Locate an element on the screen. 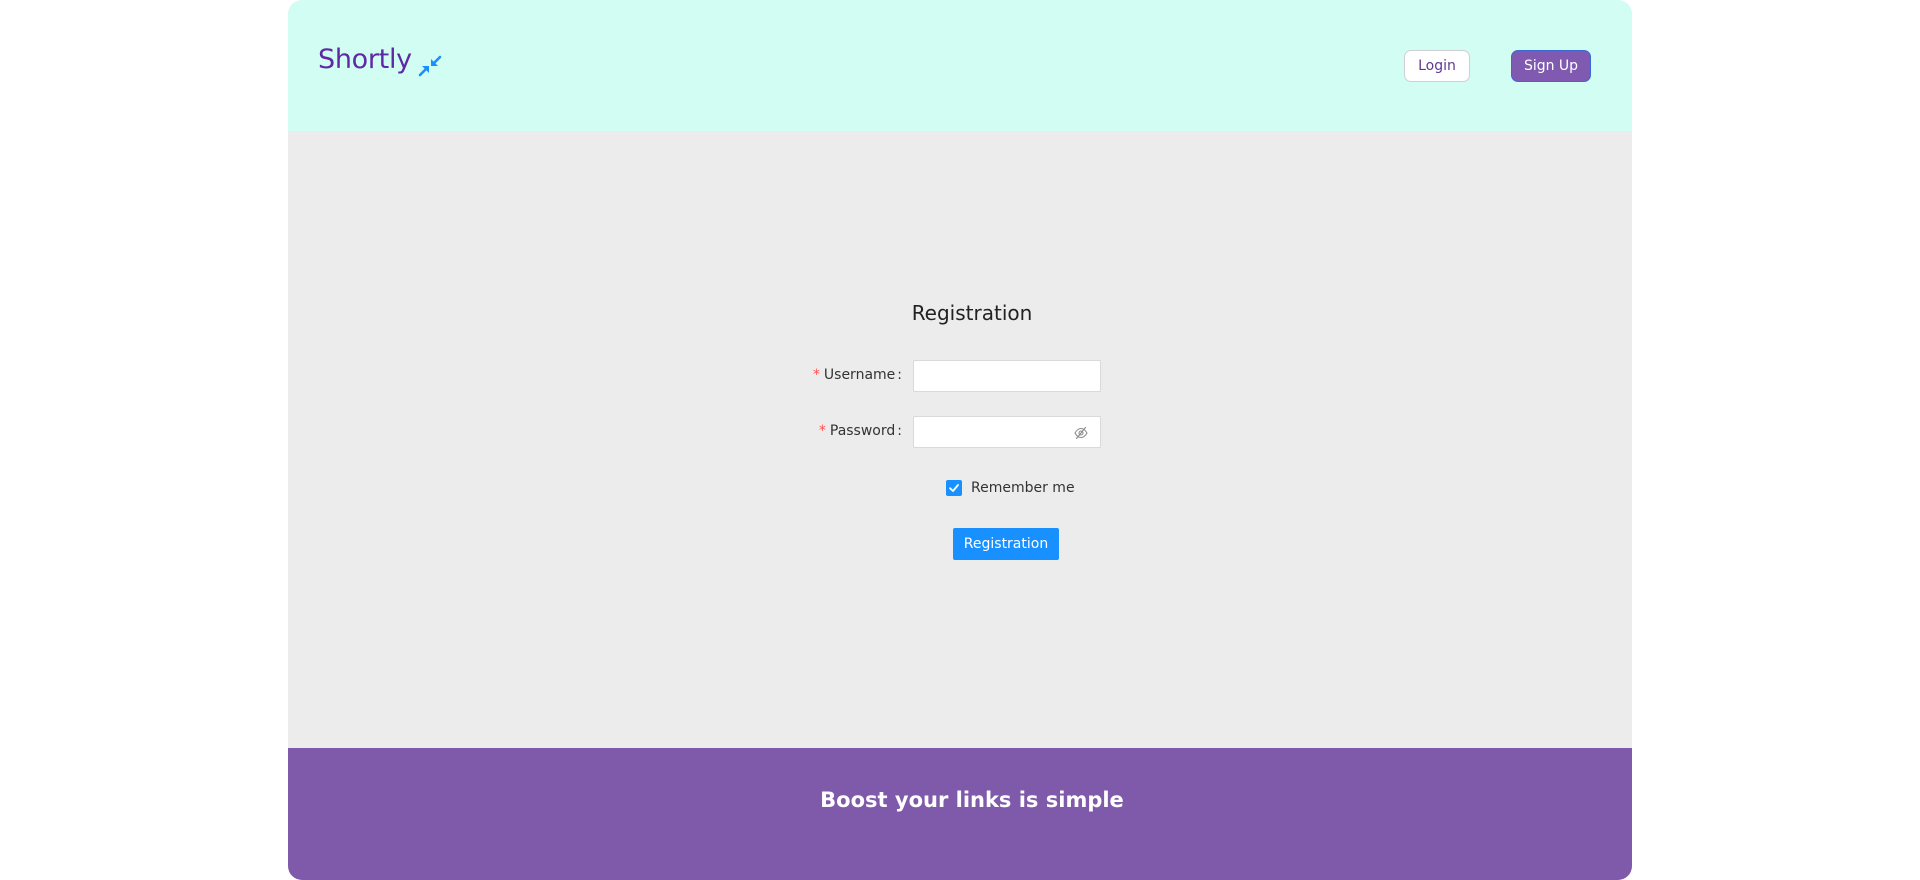 Image resolution: width=1920 pixels, height=880 pixels. form-title: Registration is located at coordinates (960, 313).